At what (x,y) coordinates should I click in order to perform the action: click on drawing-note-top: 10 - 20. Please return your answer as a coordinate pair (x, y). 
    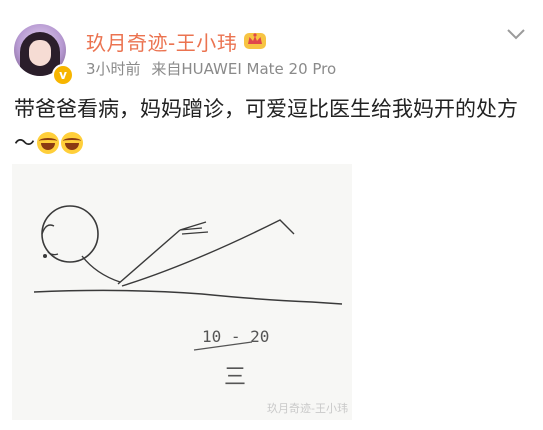
    Looking at the image, I should click on (235, 336).